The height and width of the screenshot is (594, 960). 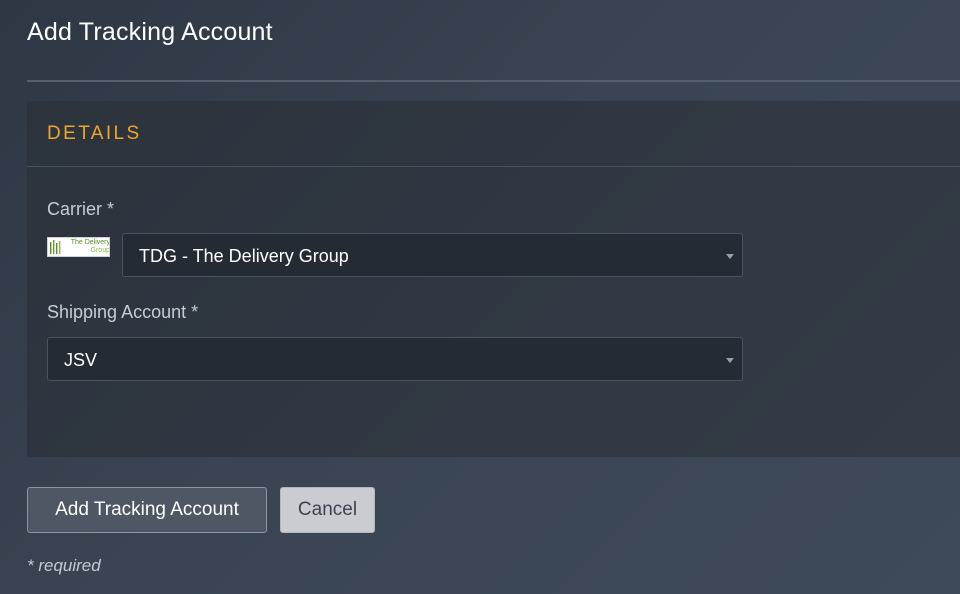 I want to click on shipping-account-label: Shipping Account *, so click(x=123, y=312).